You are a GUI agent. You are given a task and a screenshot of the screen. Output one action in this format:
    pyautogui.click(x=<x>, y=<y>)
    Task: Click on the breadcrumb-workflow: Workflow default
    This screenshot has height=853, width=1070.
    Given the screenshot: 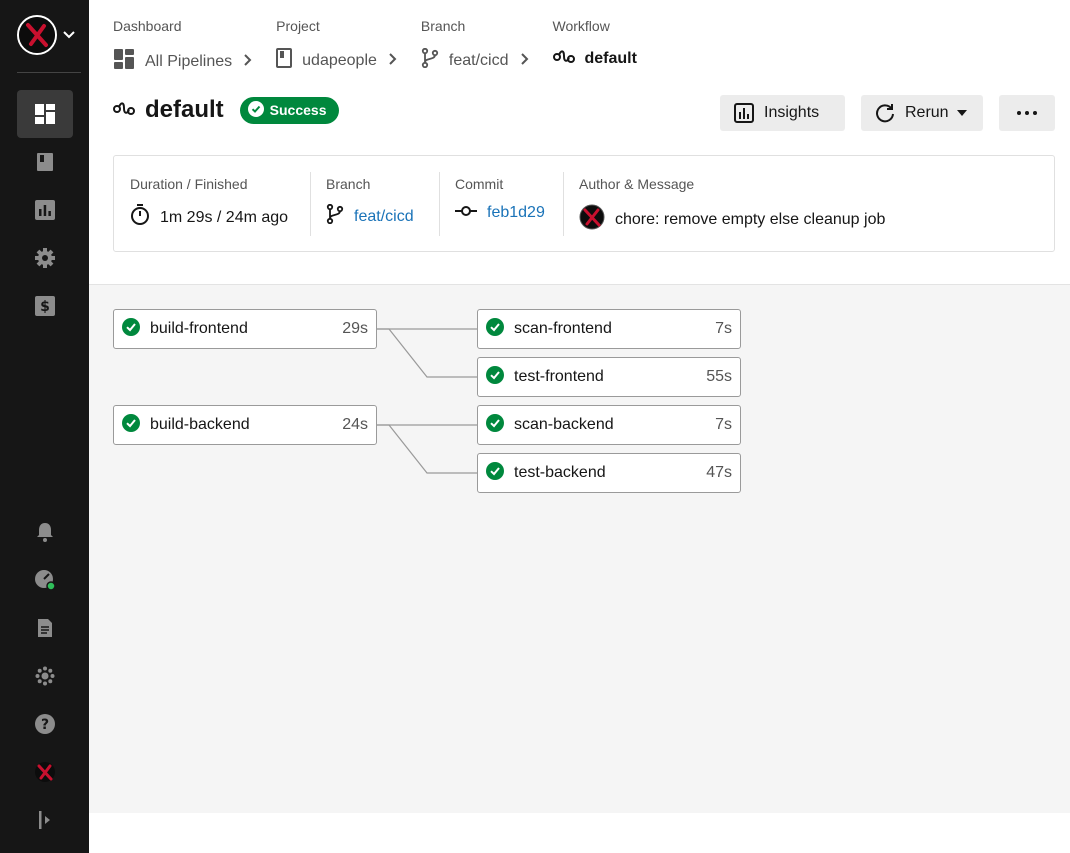 What is the action you would take?
    pyautogui.click(x=594, y=46)
    